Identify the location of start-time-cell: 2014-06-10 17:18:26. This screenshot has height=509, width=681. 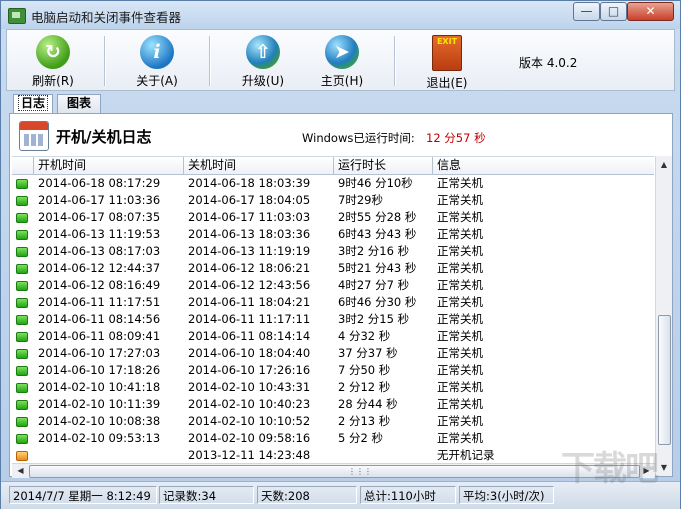
(99, 370).